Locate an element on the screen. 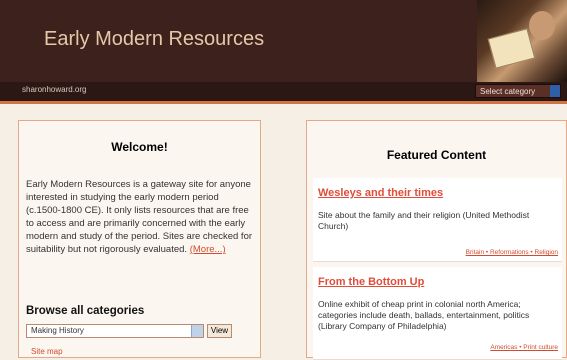  domain-label: sharonhoward.org is located at coordinates (54, 89).